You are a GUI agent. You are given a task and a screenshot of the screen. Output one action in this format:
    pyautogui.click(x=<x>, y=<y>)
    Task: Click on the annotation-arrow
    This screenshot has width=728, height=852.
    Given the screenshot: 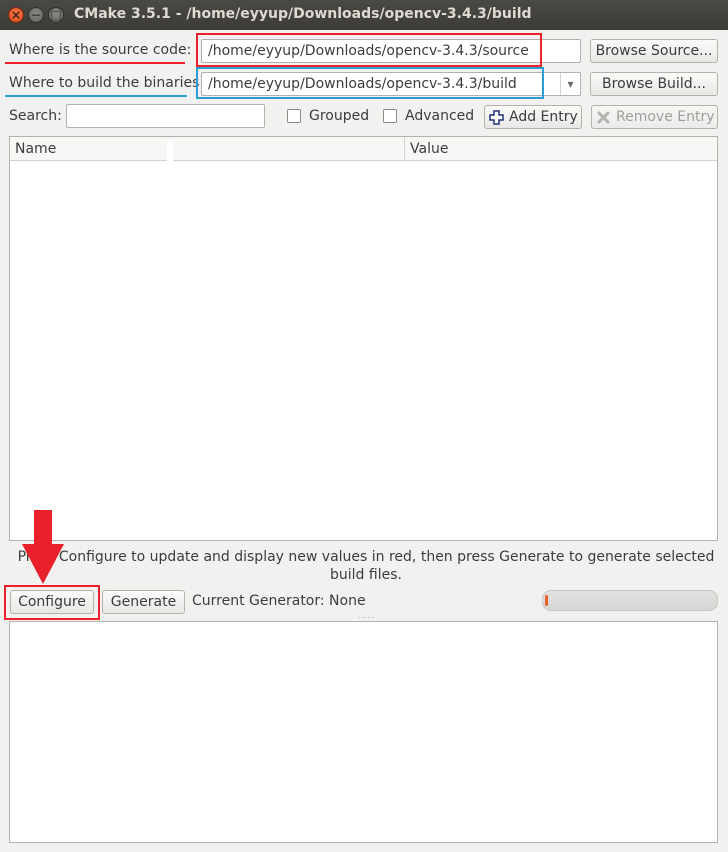 What is the action you would take?
    pyautogui.click(x=43, y=548)
    